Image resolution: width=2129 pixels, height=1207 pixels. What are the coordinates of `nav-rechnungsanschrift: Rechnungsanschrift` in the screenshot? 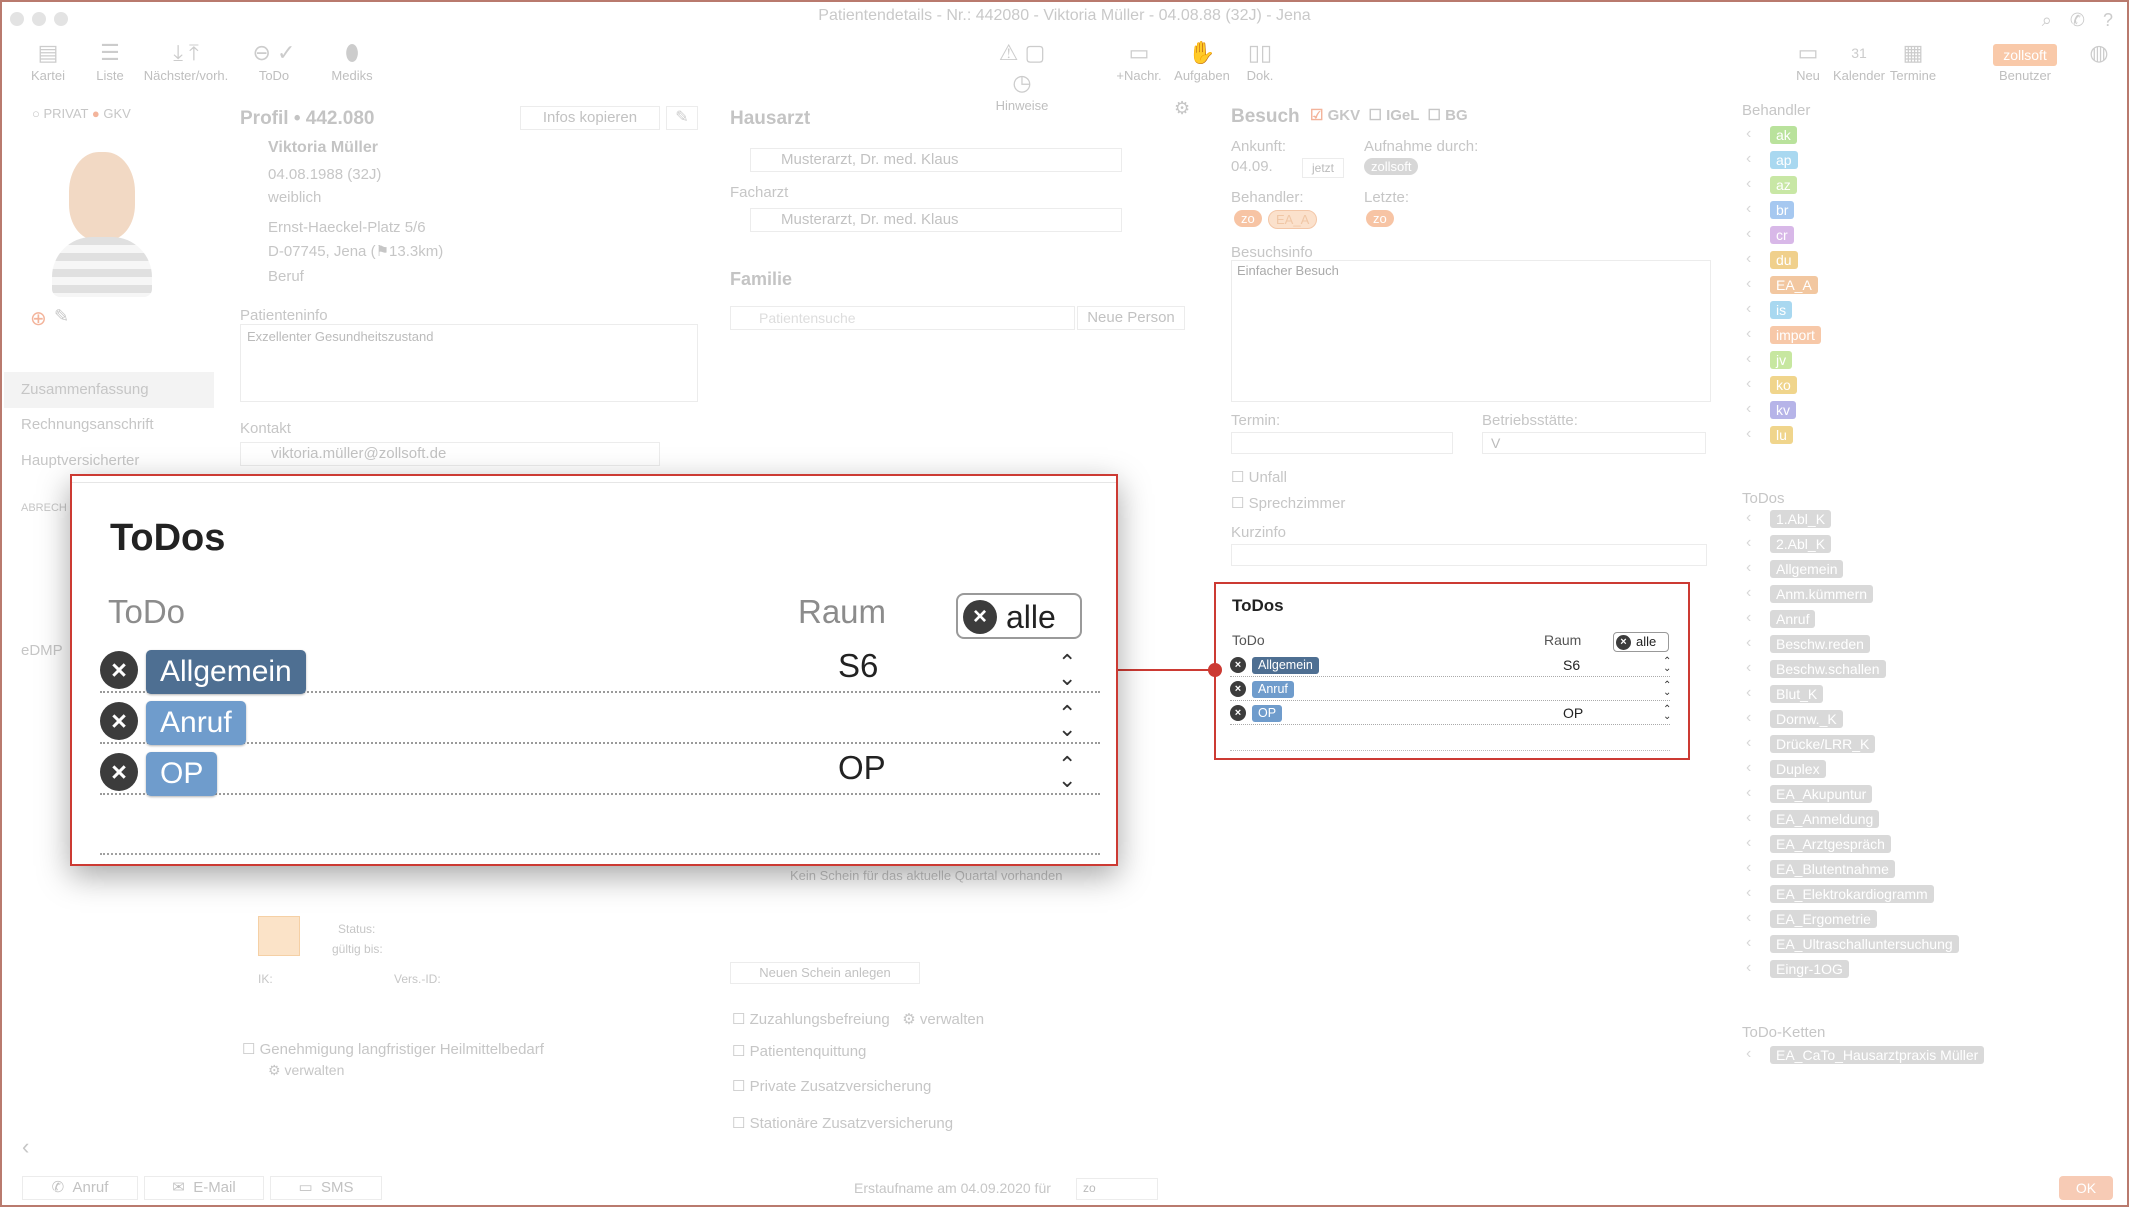 It's located at (87, 424).